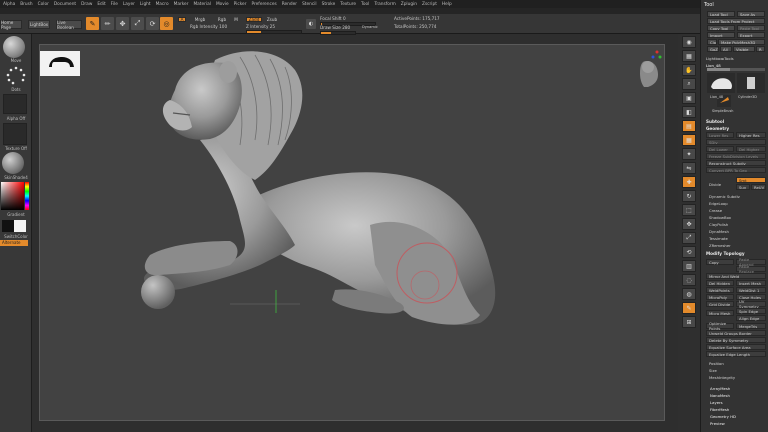 The image size is (768, 432). Describe the element at coordinates (447, 4) in the screenshot. I see `menu-item-help: Help` at that location.